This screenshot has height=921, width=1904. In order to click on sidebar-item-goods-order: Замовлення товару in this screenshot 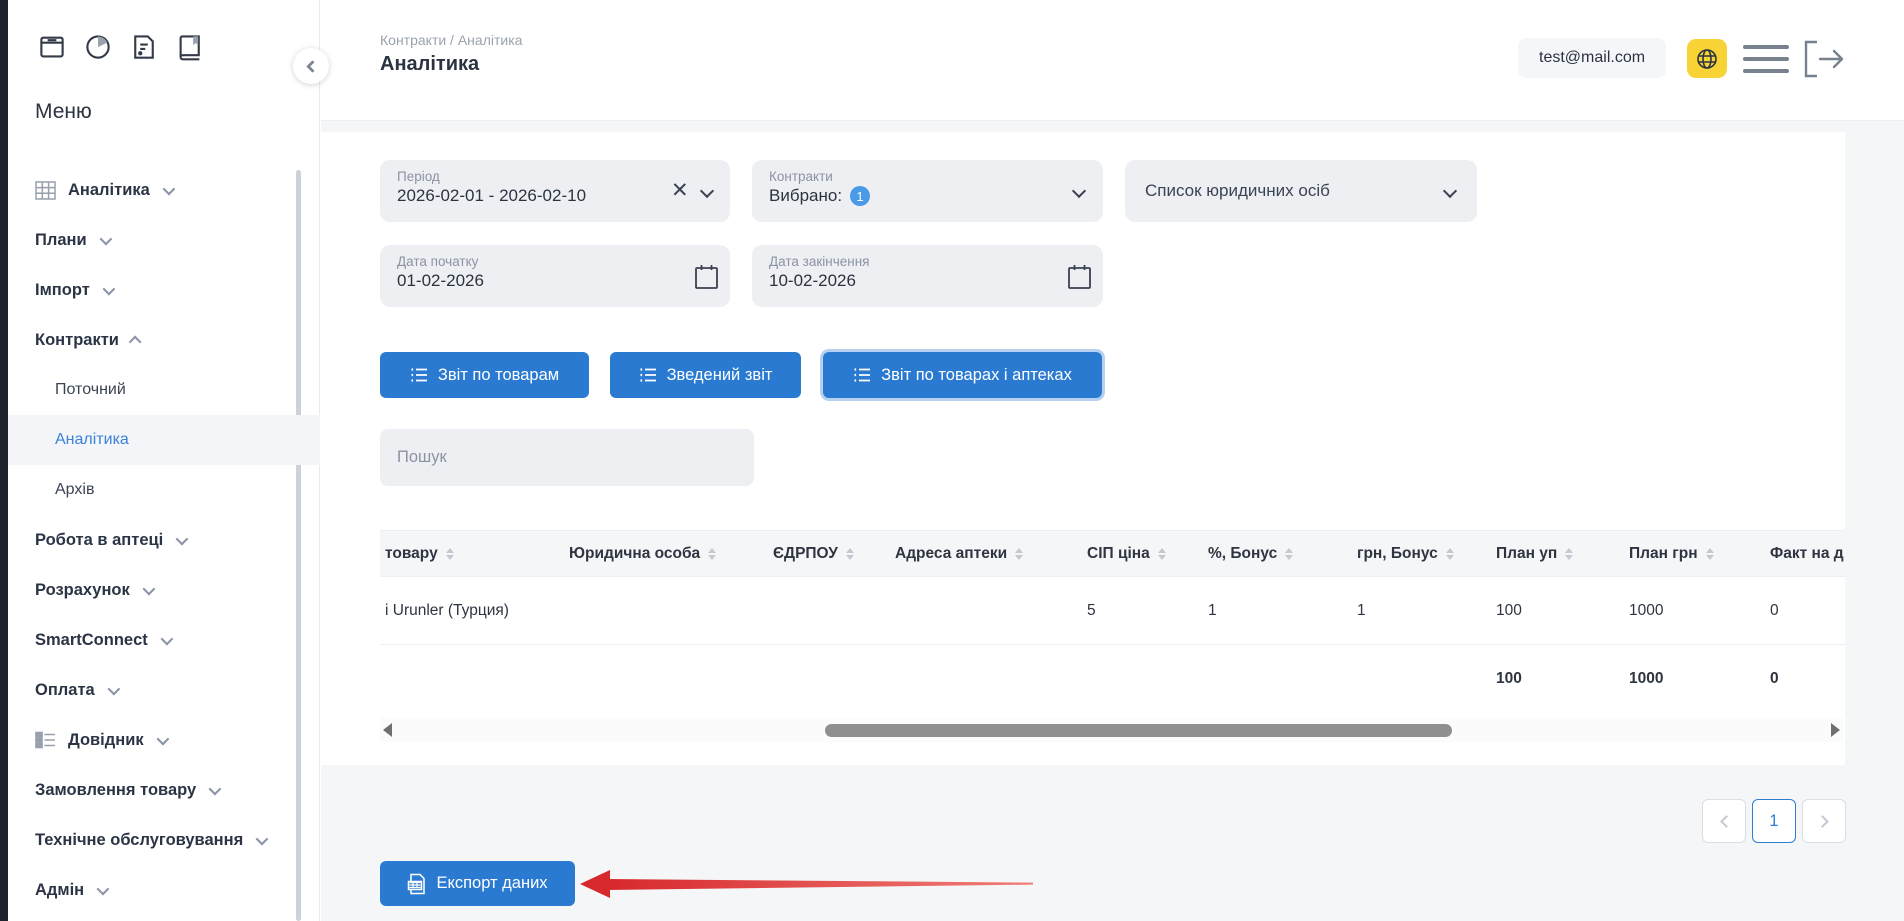, I will do `click(164, 790)`.